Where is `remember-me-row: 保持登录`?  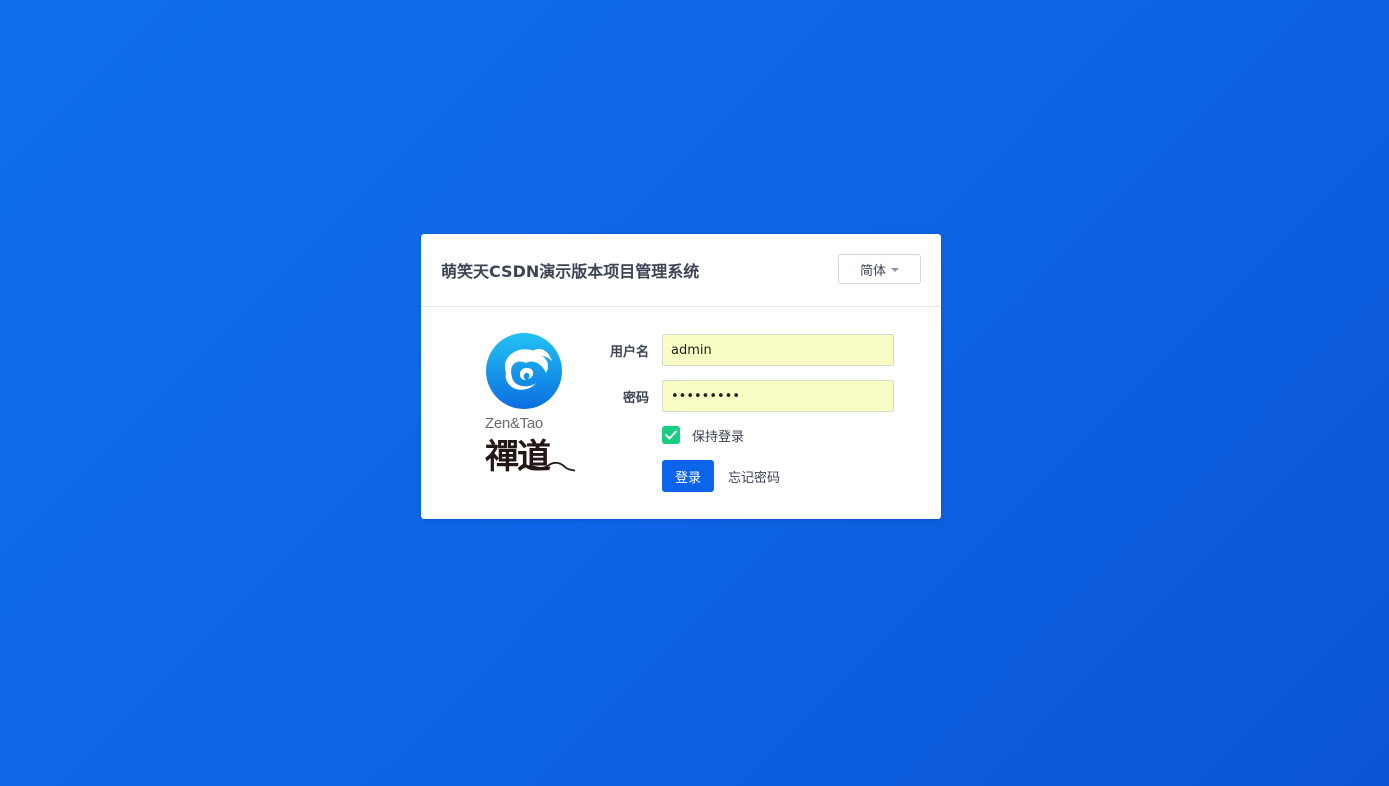
remember-me-row: 保持登录 is located at coordinates (703, 435).